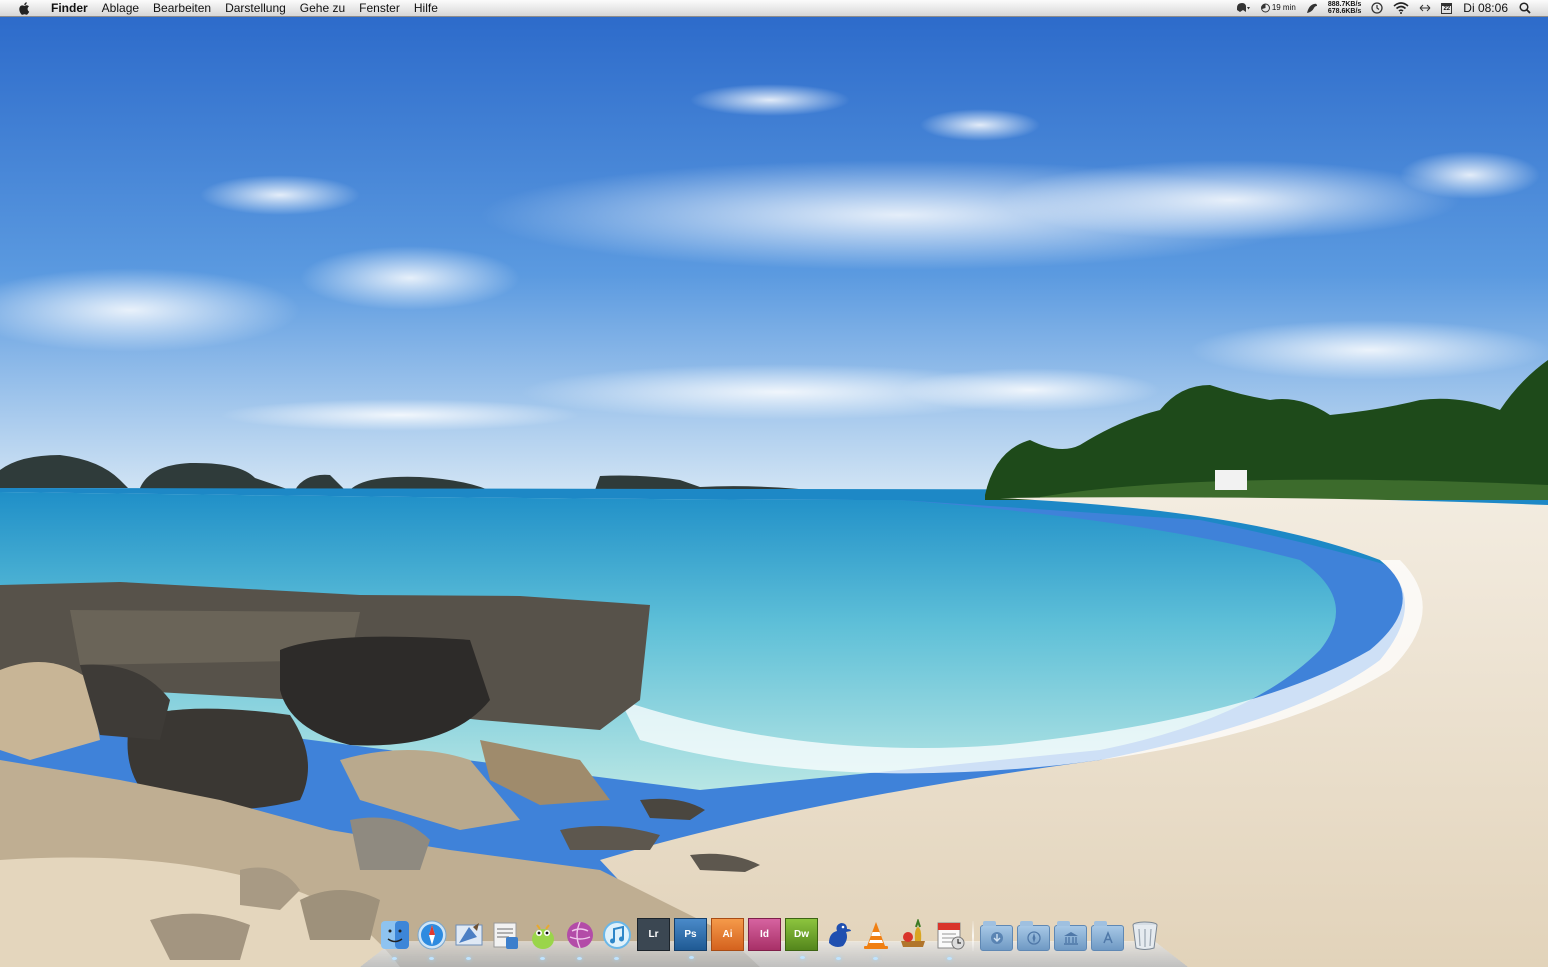  Describe the element at coordinates (1243, 8) in the screenshot. I see `growl-icon` at that location.